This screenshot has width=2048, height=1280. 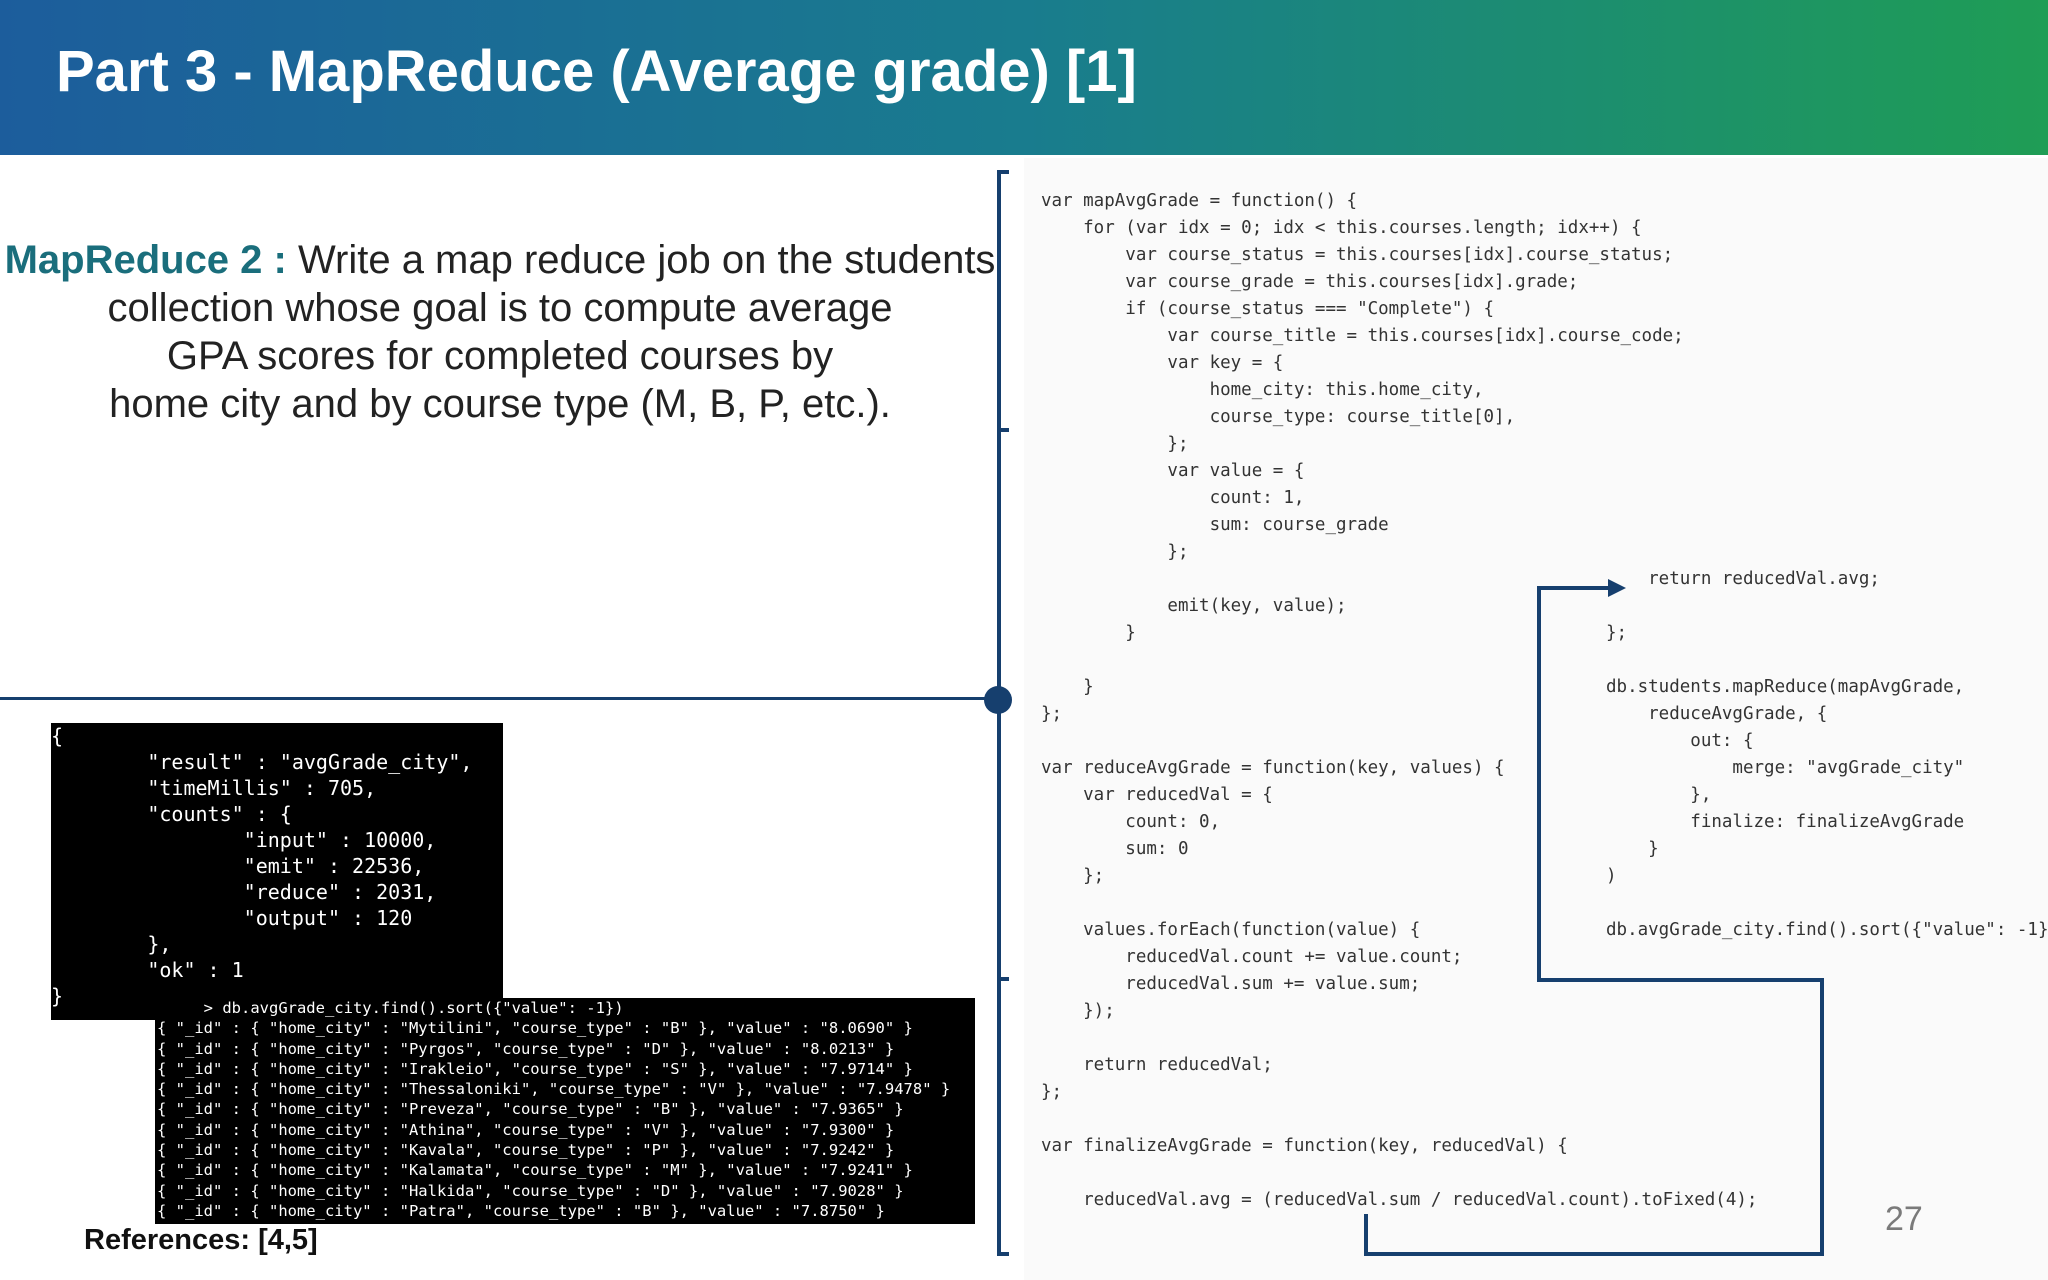 What do you see at coordinates (1904, 1219) in the screenshot?
I see `page-number: 27` at bounding box center [1904, 1219].